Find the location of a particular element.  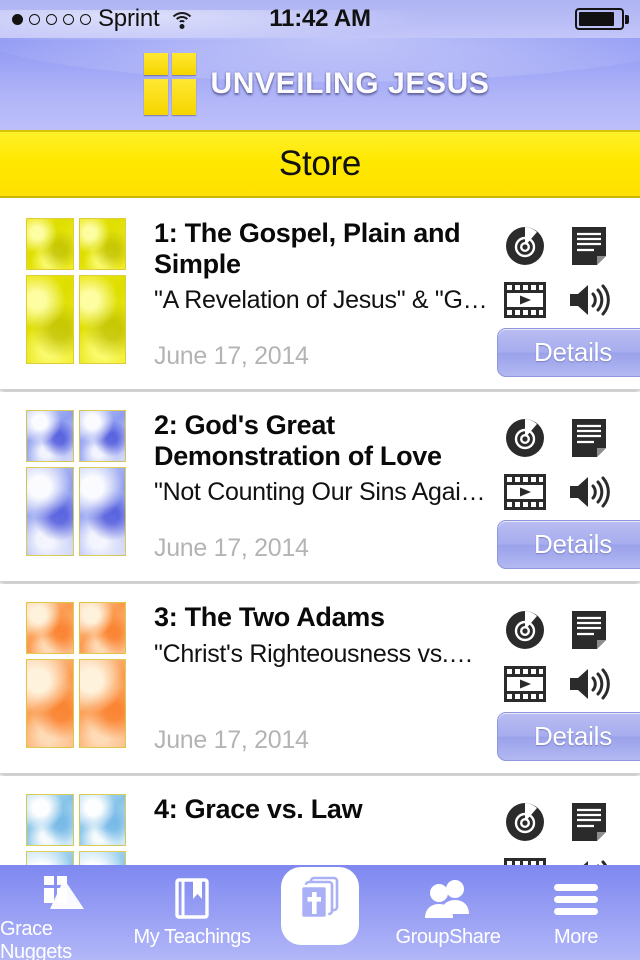

unveiling-jesus-window-logo-icon is located at coordinates (170, 84).